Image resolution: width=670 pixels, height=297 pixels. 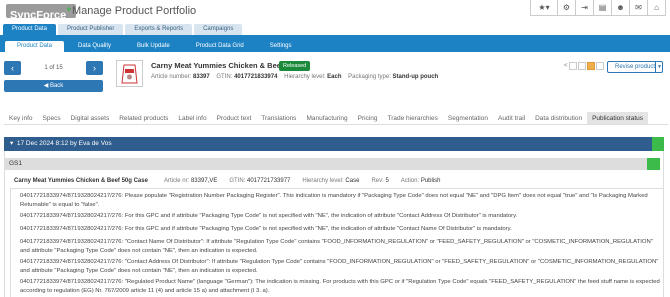 I want to click on share-icon: <, so click(x=566, y=66).